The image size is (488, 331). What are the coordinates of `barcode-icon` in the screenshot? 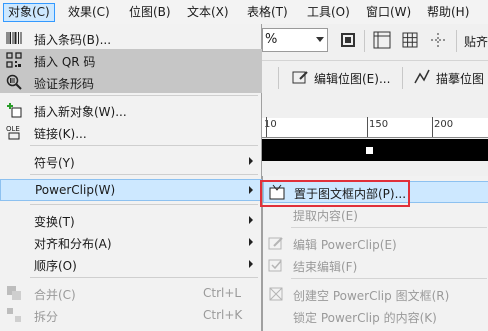 It's located at (14, 38).